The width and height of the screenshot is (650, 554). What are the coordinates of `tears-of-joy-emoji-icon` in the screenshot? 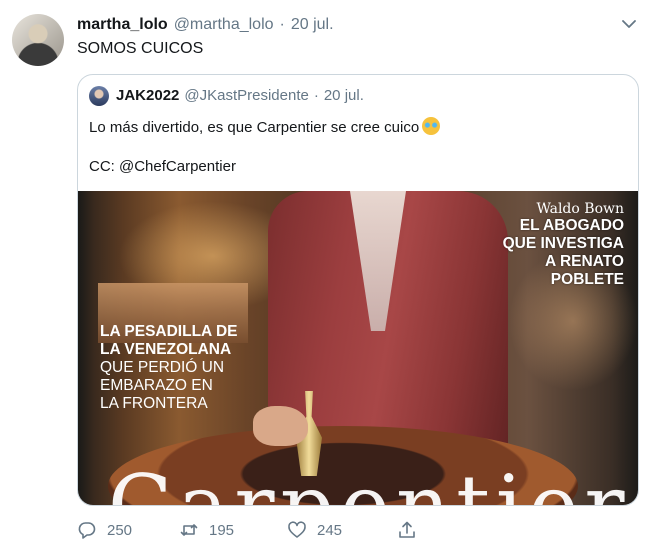 It's located at (431, 126).